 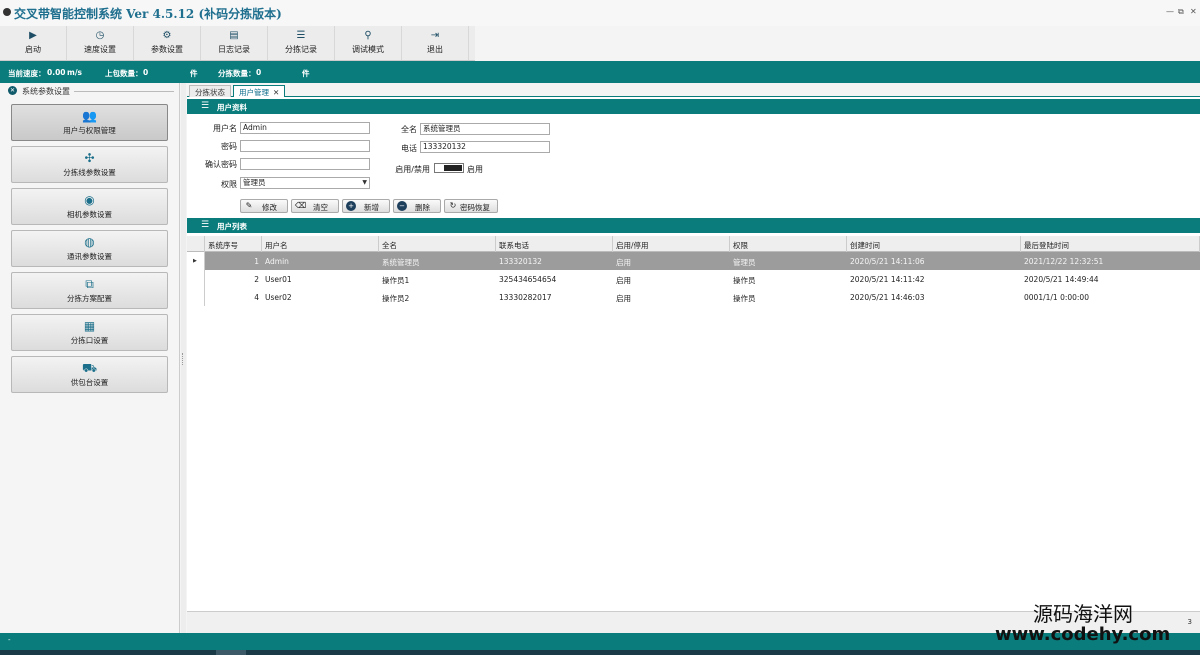 I want to click on reset-password-button: ↻ 密码恢复, so click(x=471, y=206).